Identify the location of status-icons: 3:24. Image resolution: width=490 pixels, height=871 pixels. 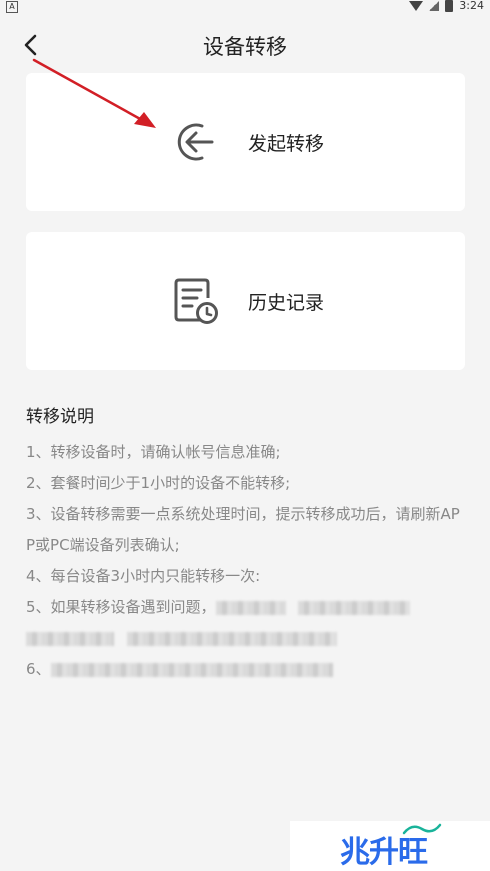
(446, 6).